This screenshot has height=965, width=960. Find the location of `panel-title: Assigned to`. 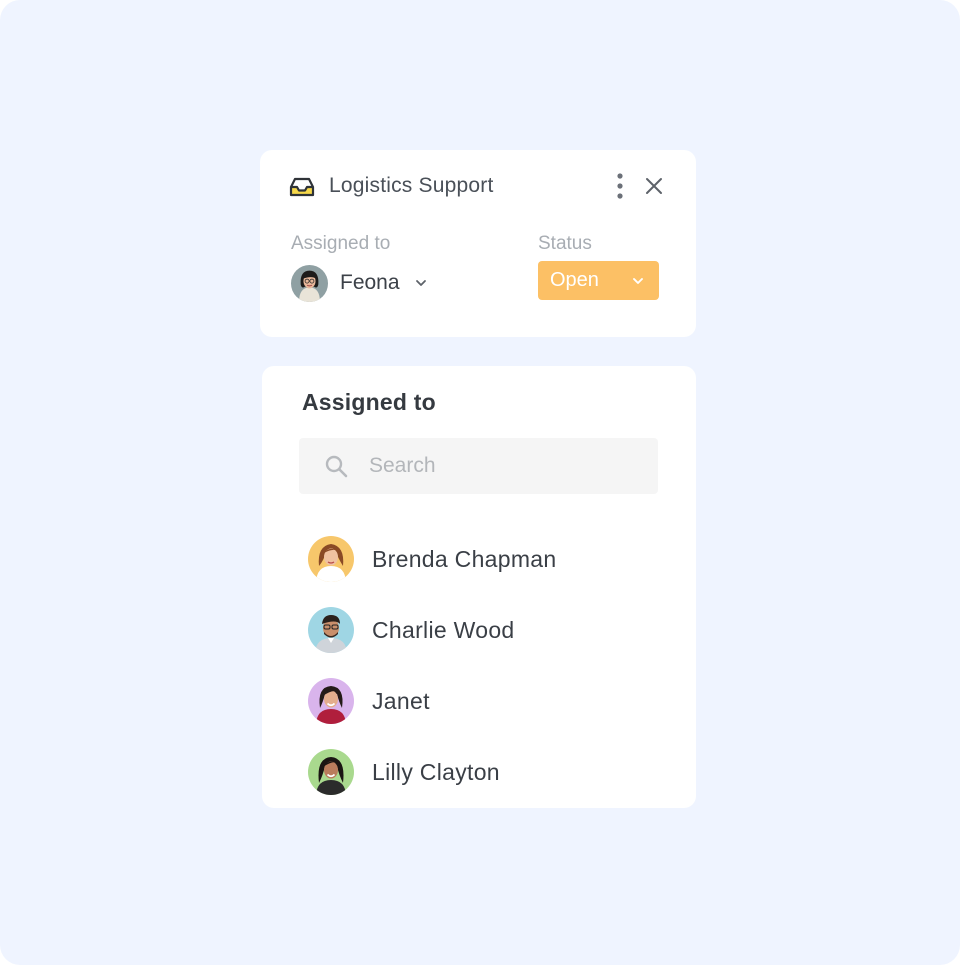

panel-title: Assigned to is located at coordinates (369, 402).